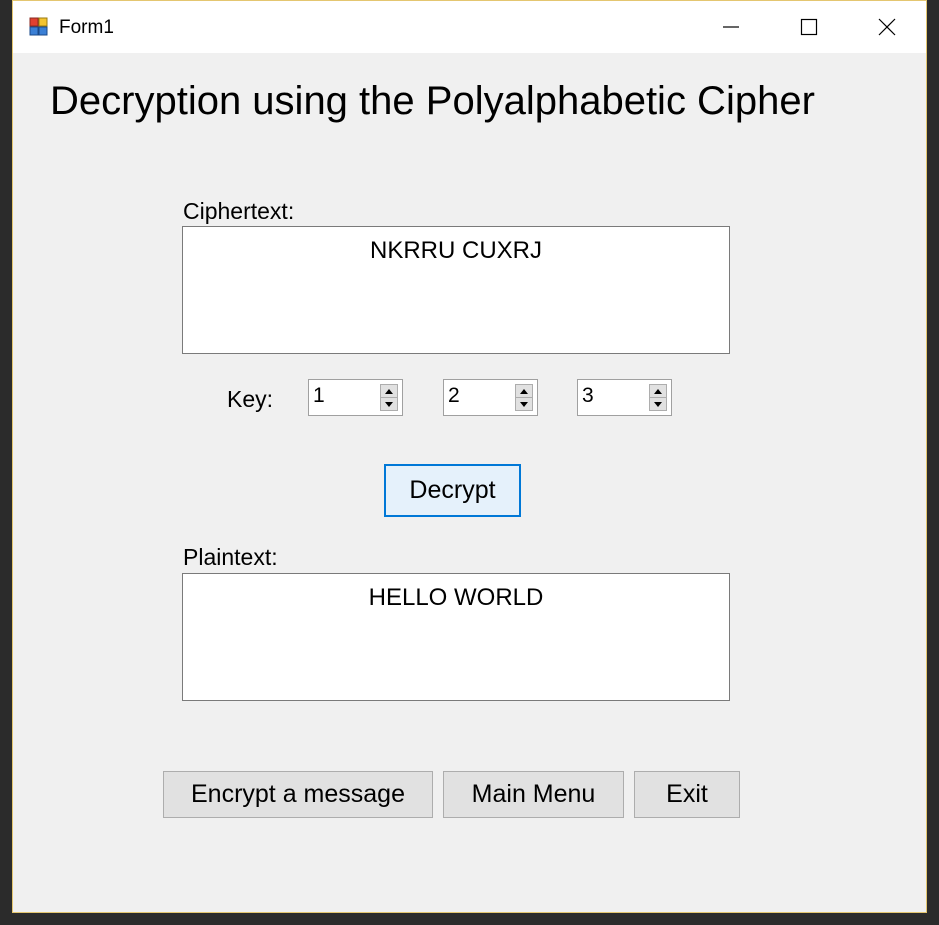 This screenshot has height=925, width=939. Describe the element at coordinates (624, 397) in the screenshot. I see `key-spinner-3: 3` at that location.